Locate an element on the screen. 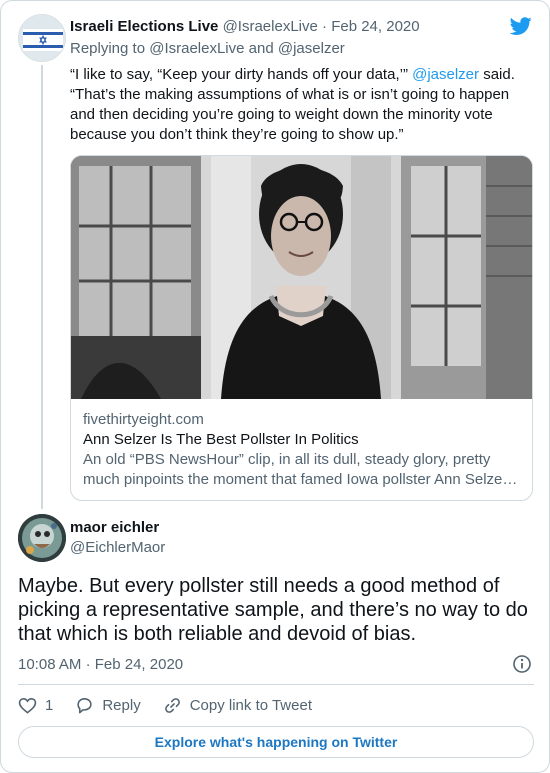 Image resolution: width=550 pixels, height=773 pixels. reply-timestamp: 10:08 AM · Feb 24, 2020 is located at coordinates (100, 665).